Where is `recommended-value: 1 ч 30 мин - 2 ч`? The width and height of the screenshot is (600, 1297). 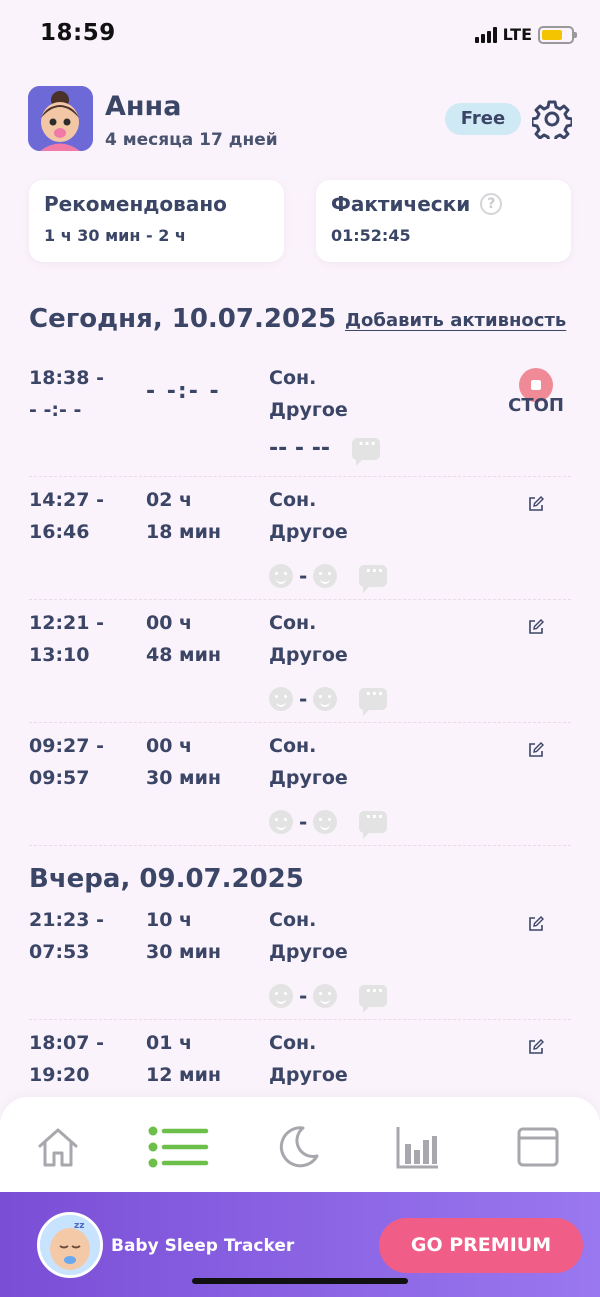
recommended-value: 1 ч 30 мин - 2 ч is located at coordinates (115, 235).